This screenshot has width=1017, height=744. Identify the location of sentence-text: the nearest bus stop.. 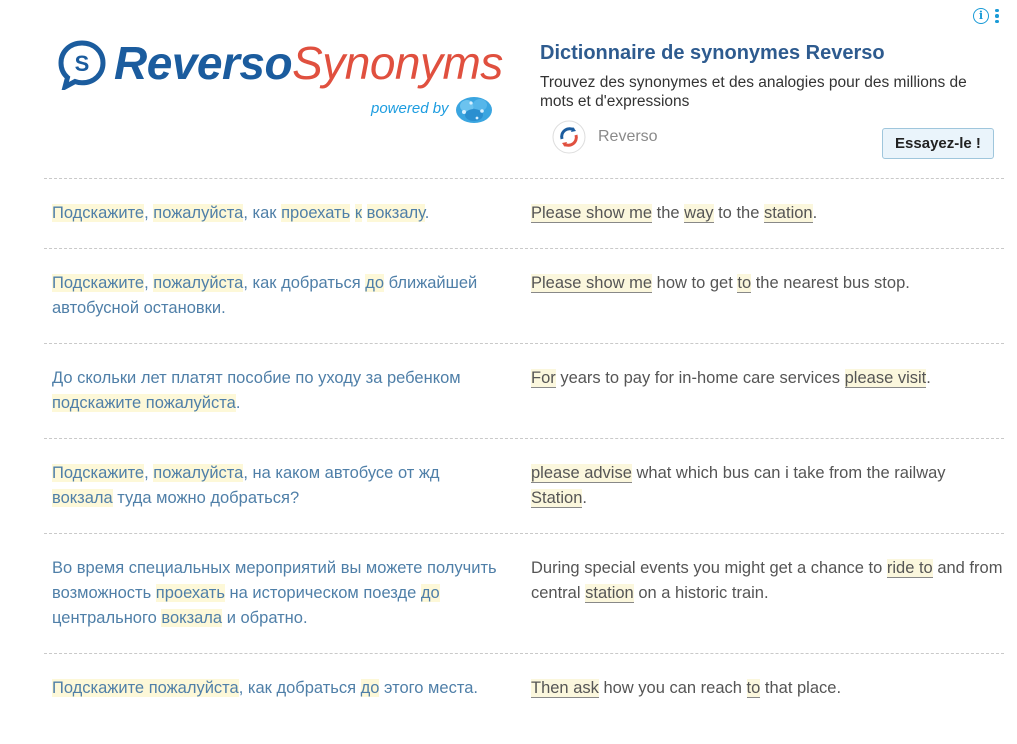
(830, 283).